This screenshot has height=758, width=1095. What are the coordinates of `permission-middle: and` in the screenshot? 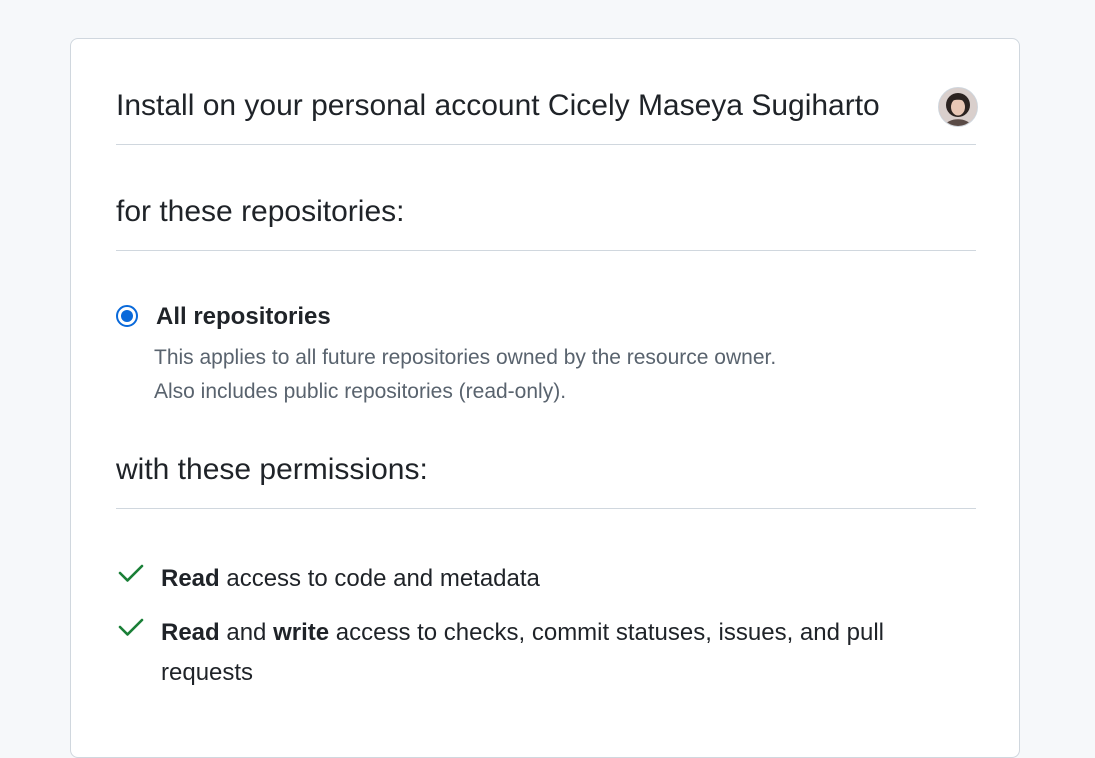 It's located at (246, 632).